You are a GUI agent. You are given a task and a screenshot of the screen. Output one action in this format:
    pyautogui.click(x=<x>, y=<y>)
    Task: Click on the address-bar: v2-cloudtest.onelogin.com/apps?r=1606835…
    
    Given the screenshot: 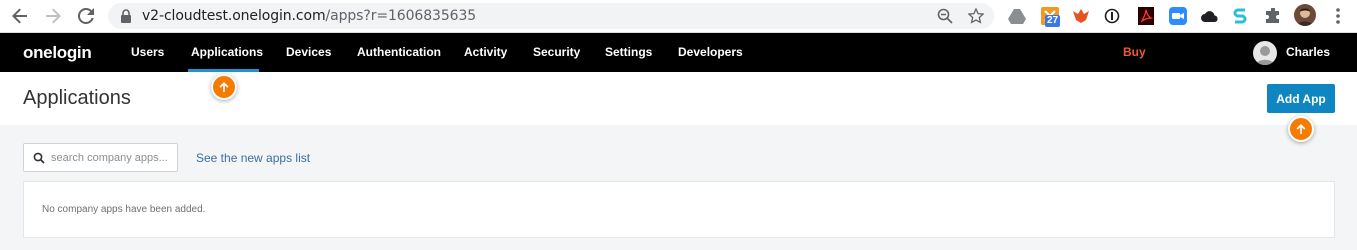 What is the action you would take?
    pyautogui.click(x=551, y=16)
    